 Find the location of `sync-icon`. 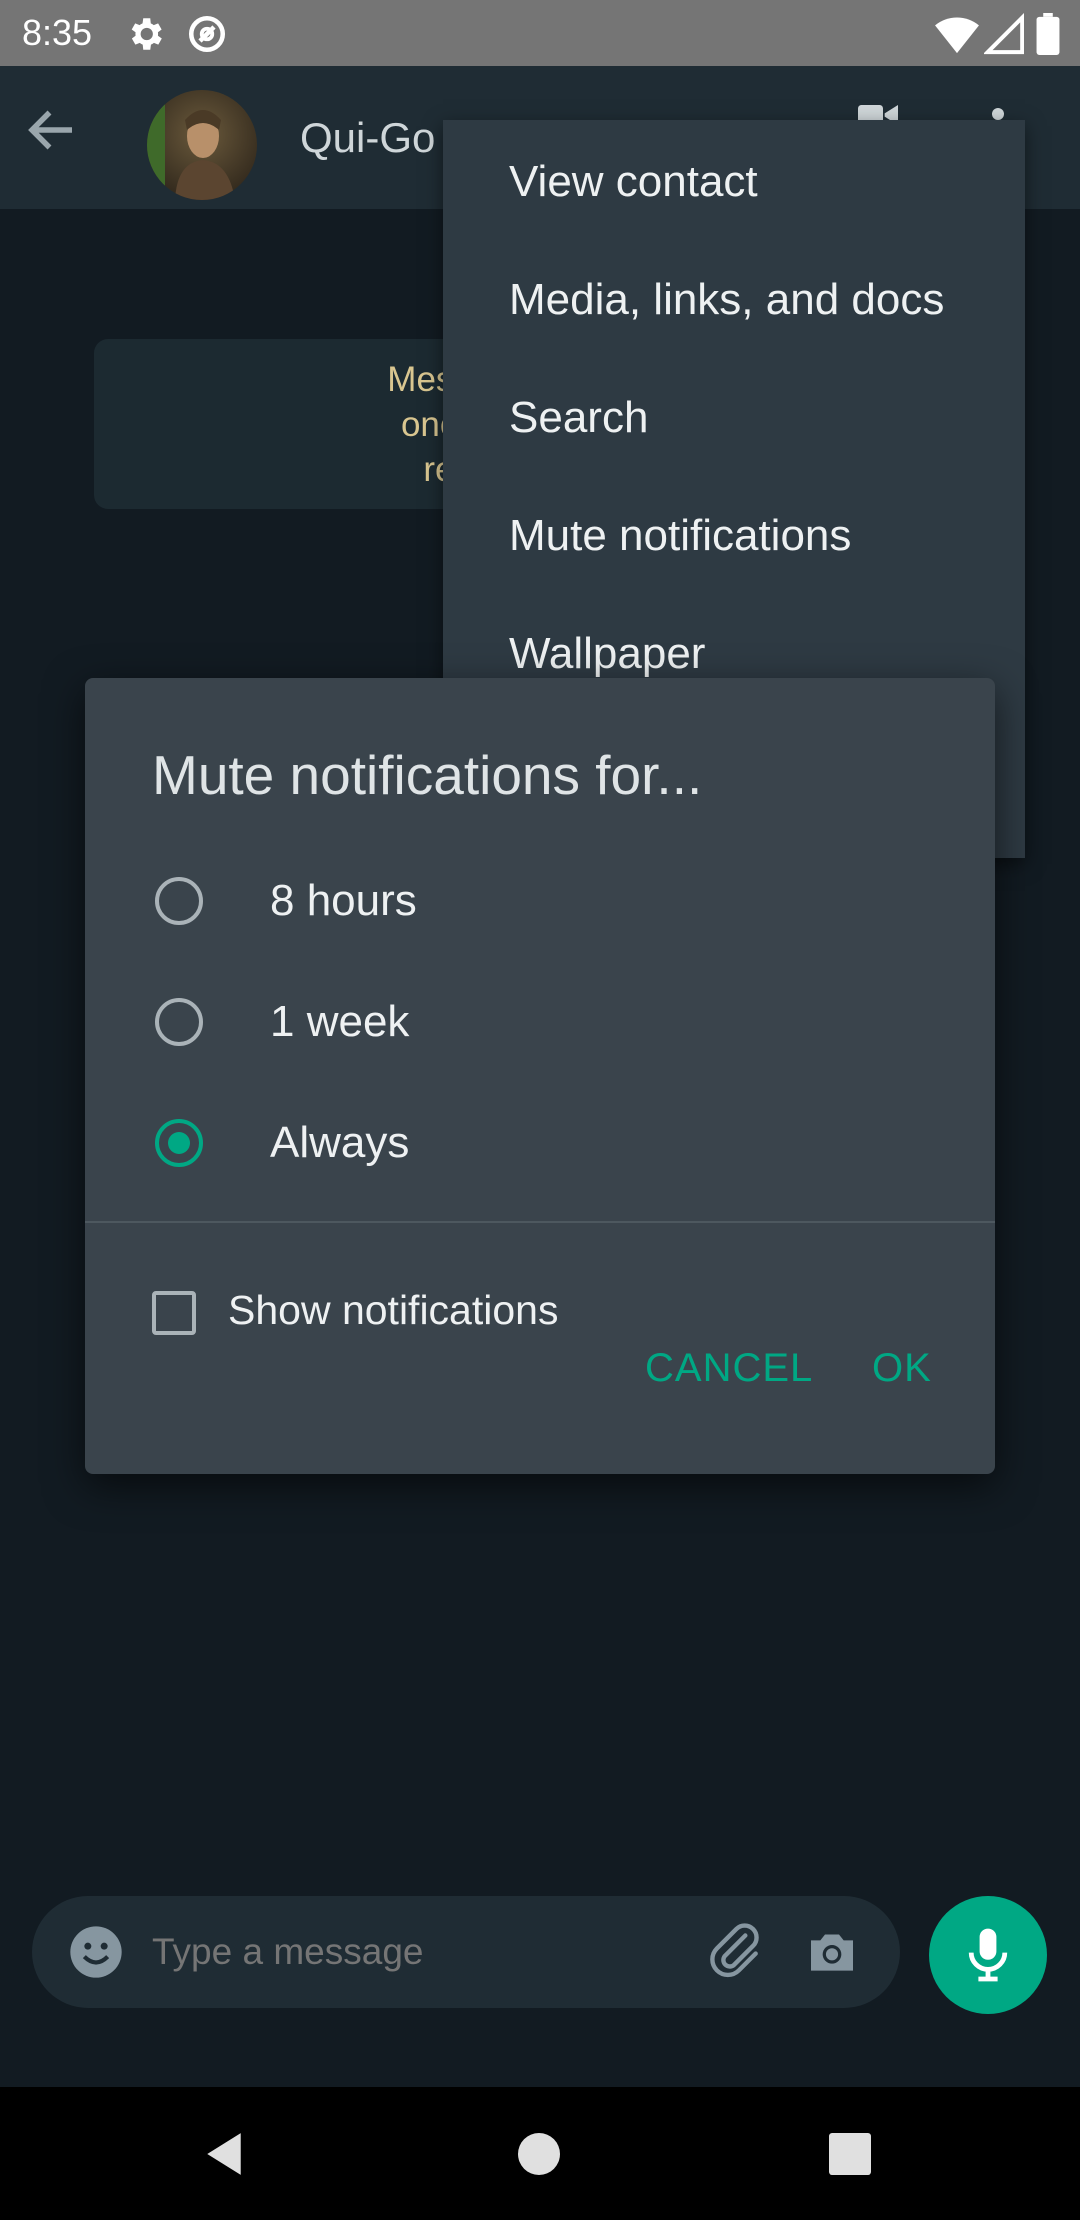

sync-icon is located at coordinates (207, 34).